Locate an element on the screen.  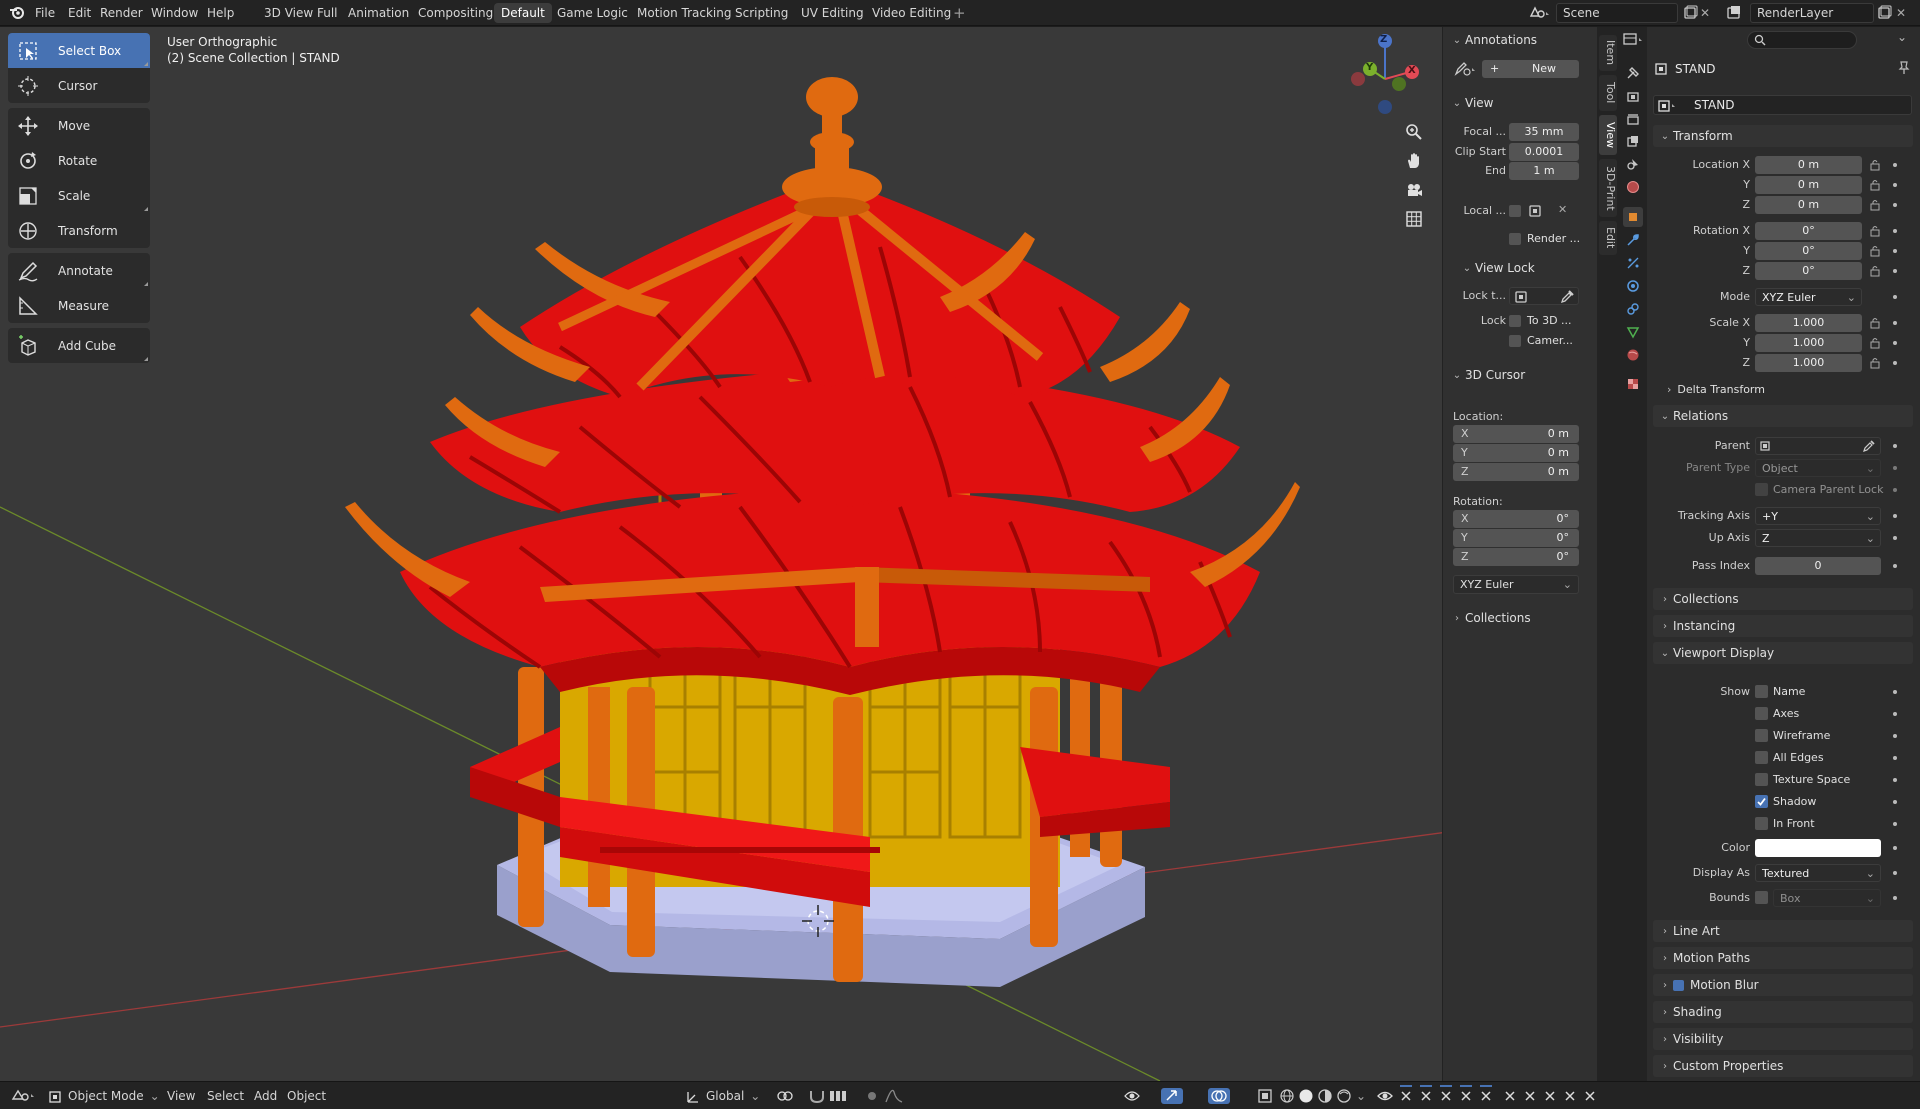
show-texture-space-checkbox is located at coordinates (1761, 779).